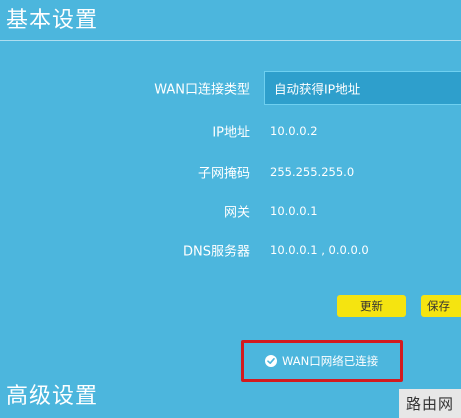 This screenshot has height=418, width=461. I want to click on ip-row: IP地址 10.0.0.2, so click(230, 131).